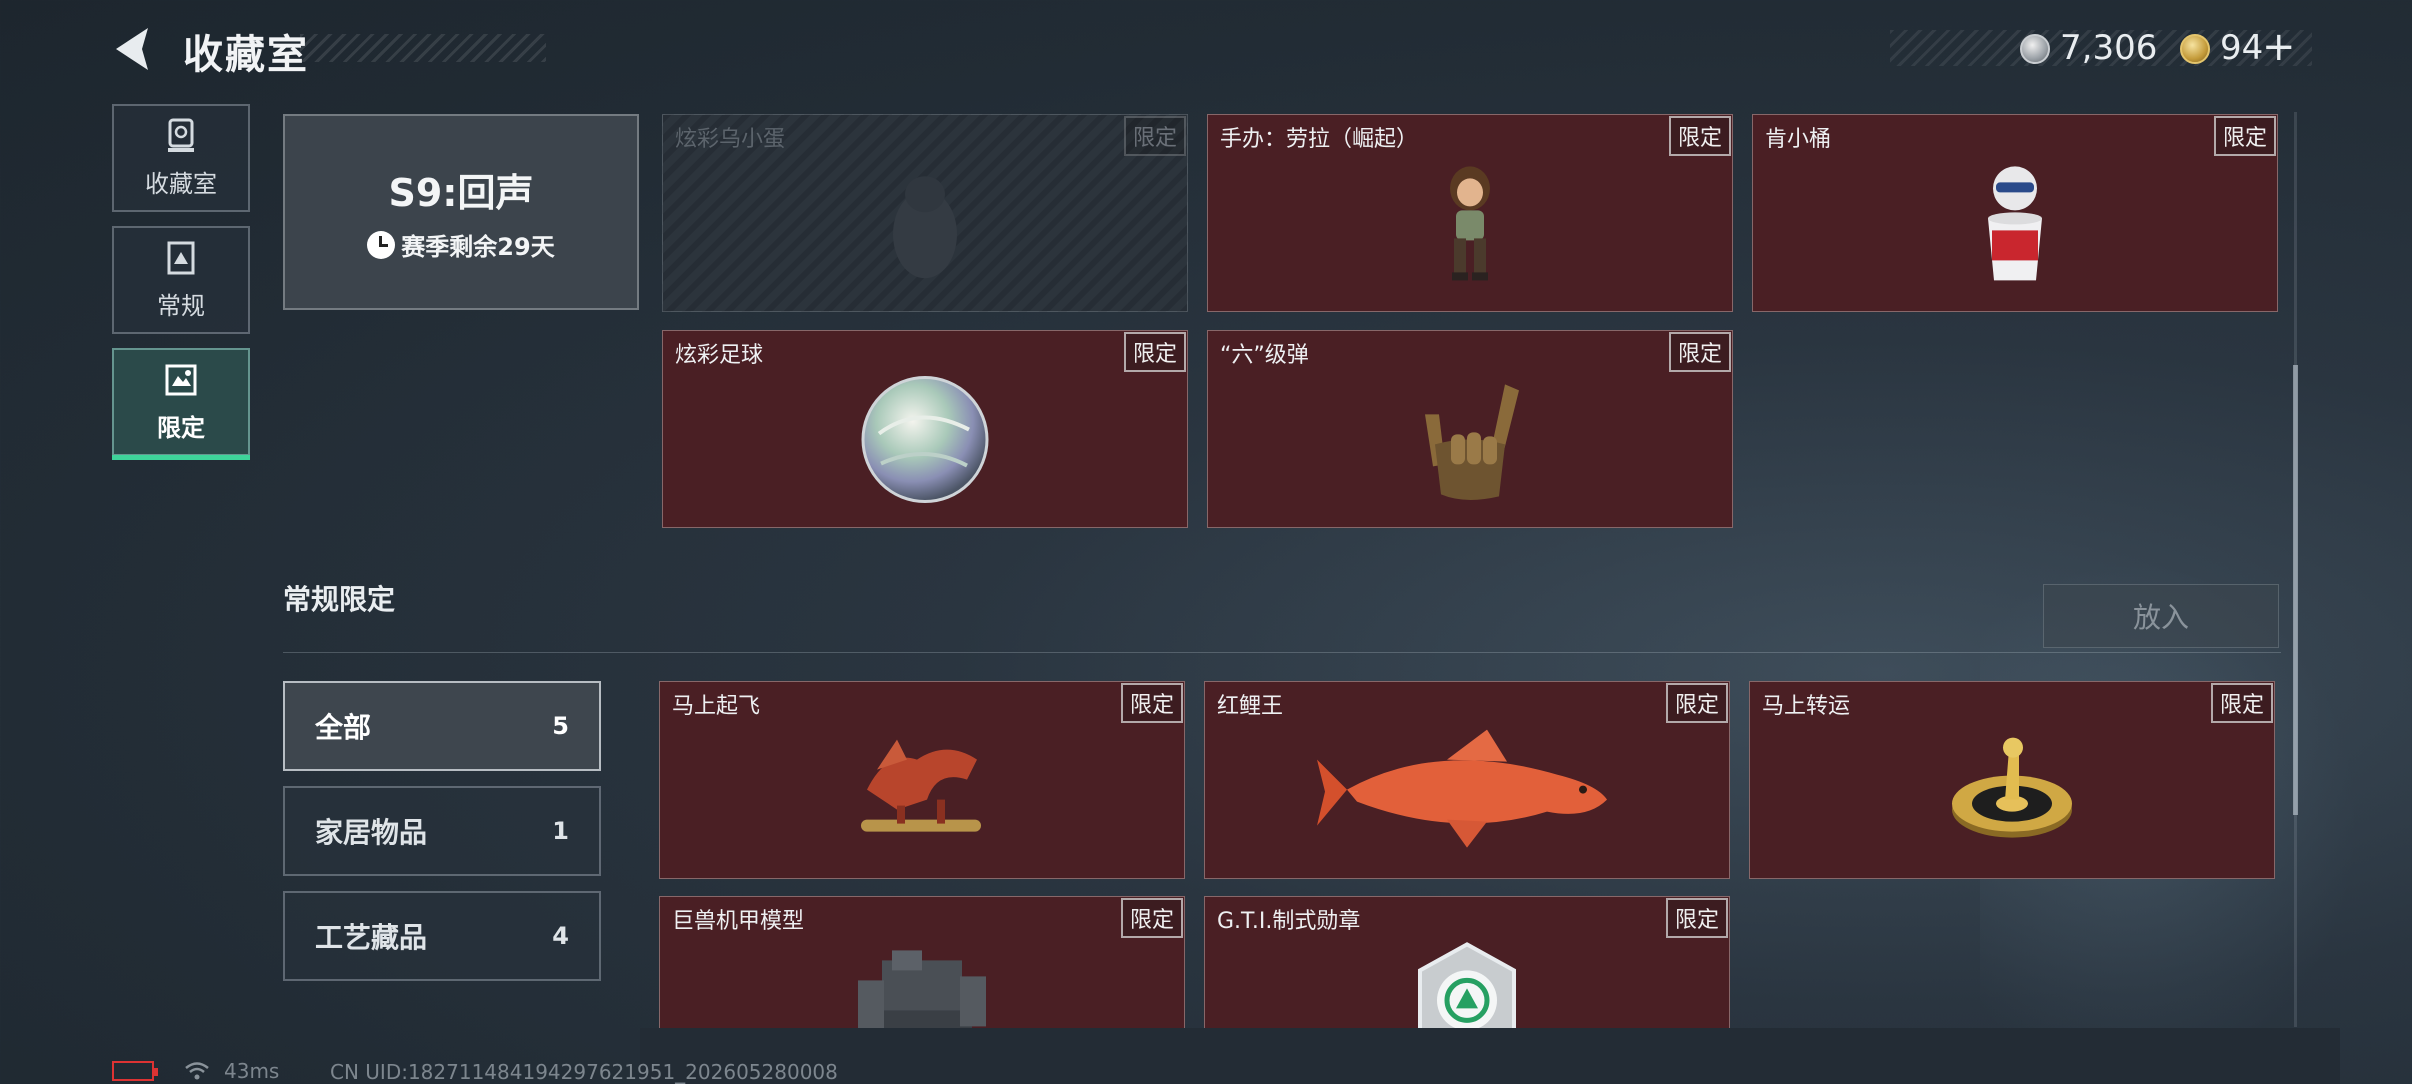 This screenshot has height=1084, width=2412. I want to click on list-bottom-mask, so click(1490, 1056).